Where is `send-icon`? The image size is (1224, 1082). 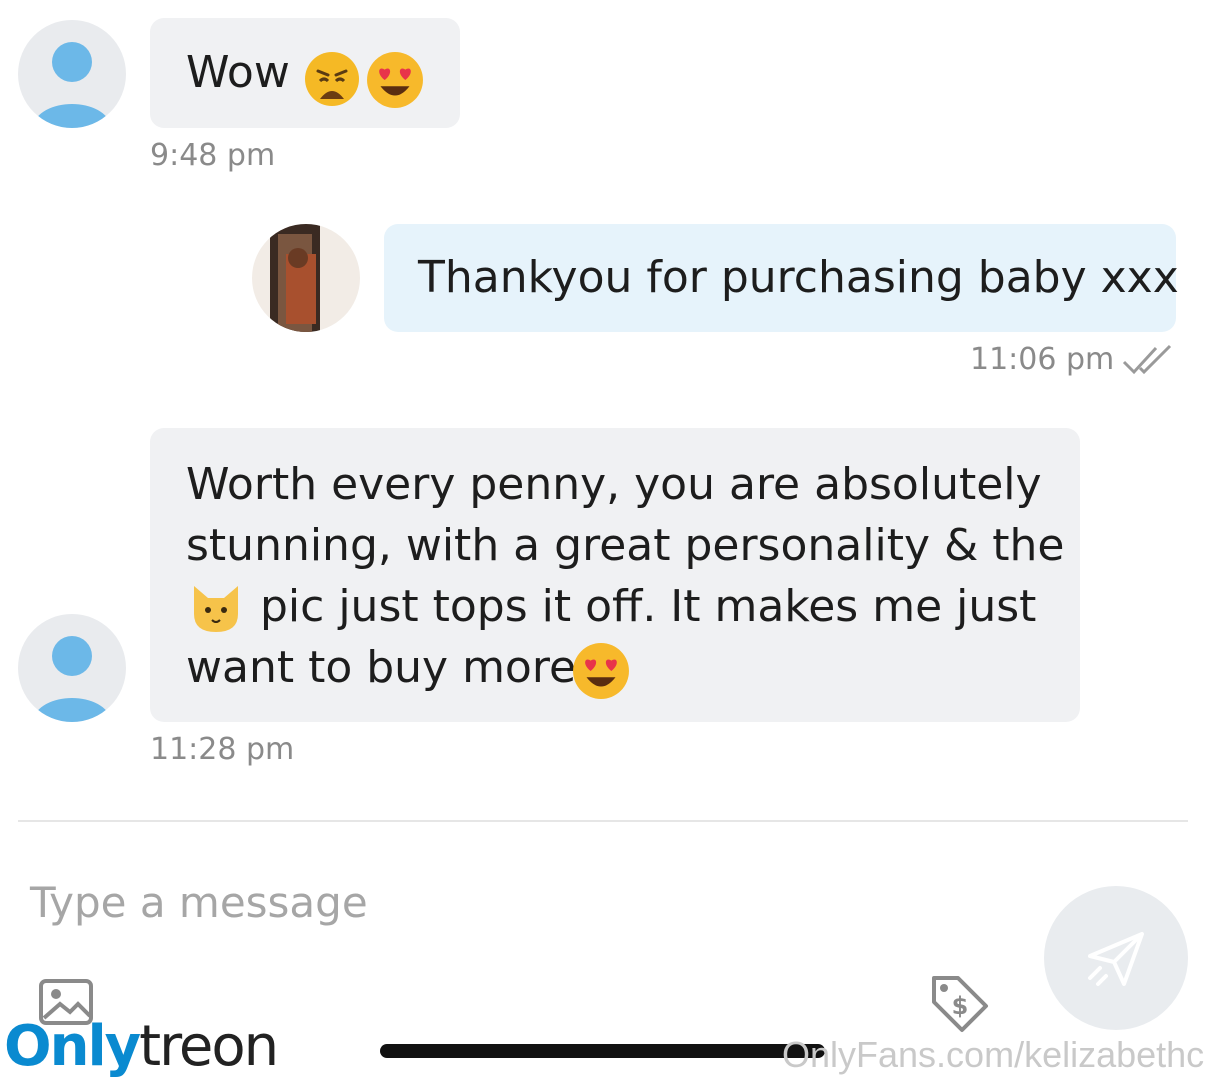
send-icon is located at coordinates (1116, 959).